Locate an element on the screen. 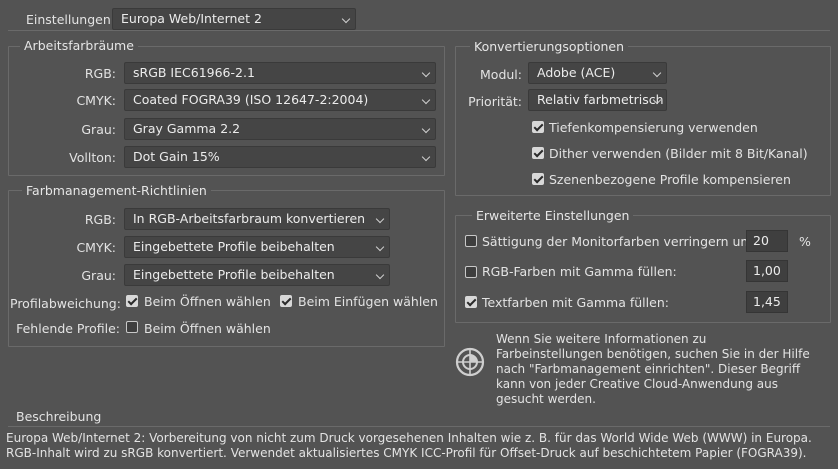  intent-value: Relativ farbmetrisch is located at coordinates (600, 99).